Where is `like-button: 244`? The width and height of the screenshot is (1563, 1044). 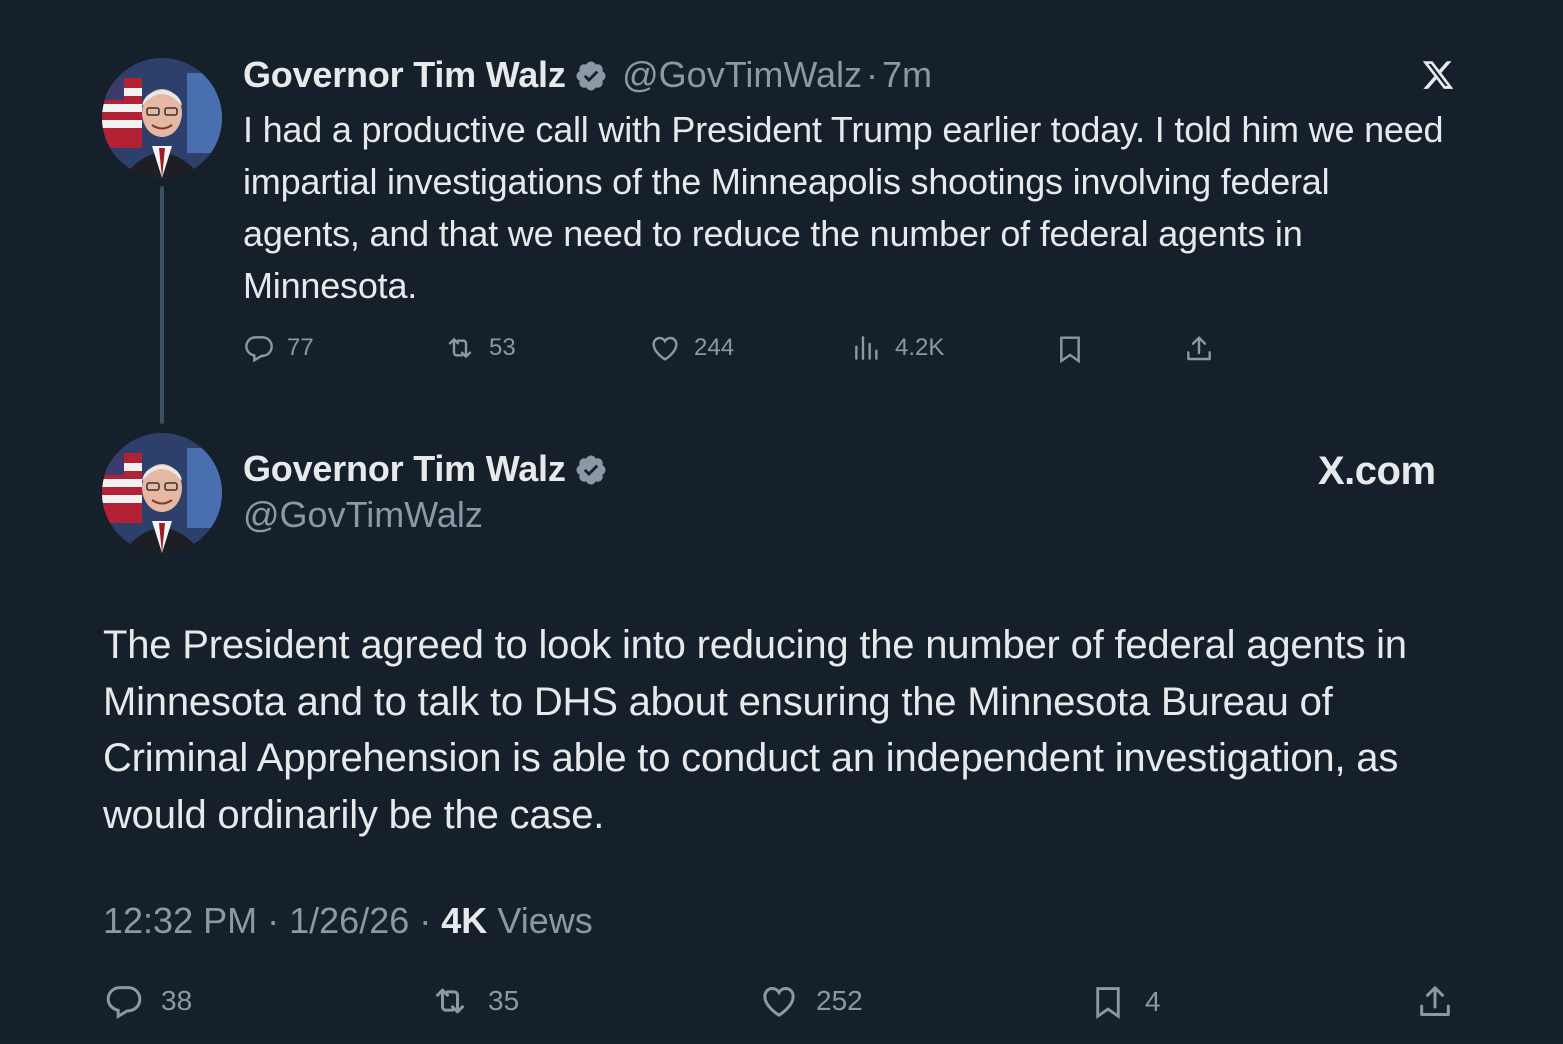 like-button: 244 is located at coordinates (691, 348).